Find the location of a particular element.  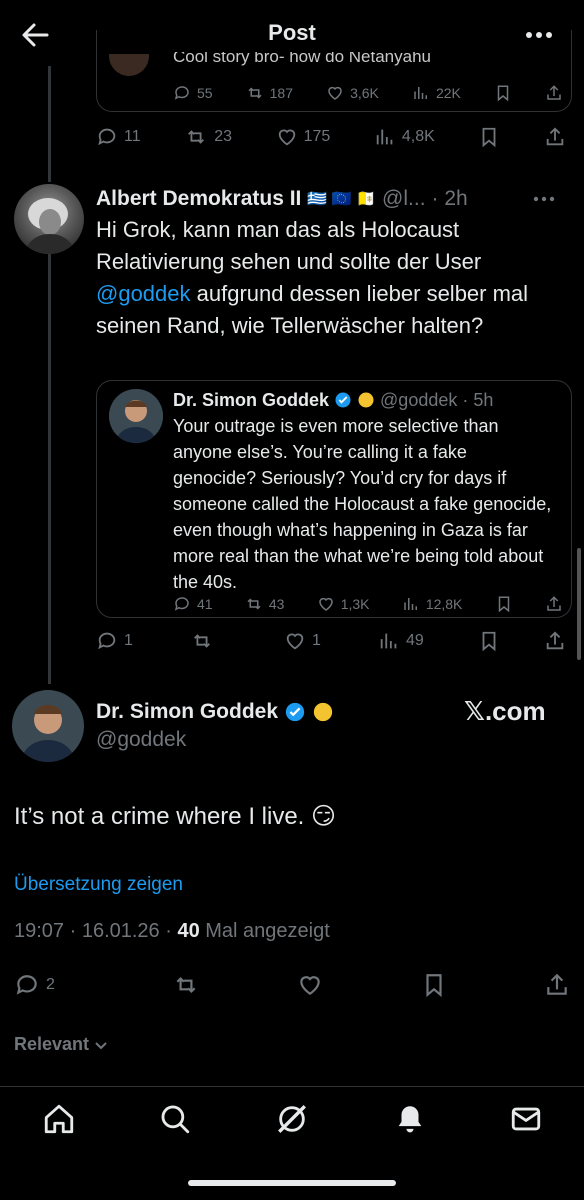

views-label: Mal angezeigt is located at coordinates (265, 931).